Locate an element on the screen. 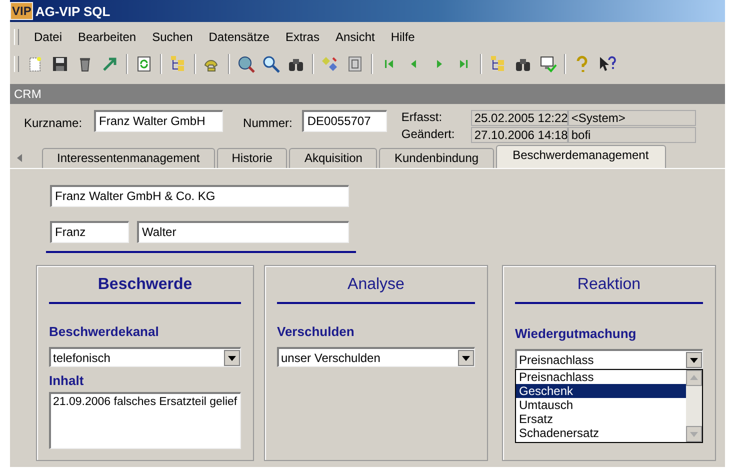 The height and width of the screenshot is (470, 731). menu-item: Datensätze is located at coordinates (239, 37).